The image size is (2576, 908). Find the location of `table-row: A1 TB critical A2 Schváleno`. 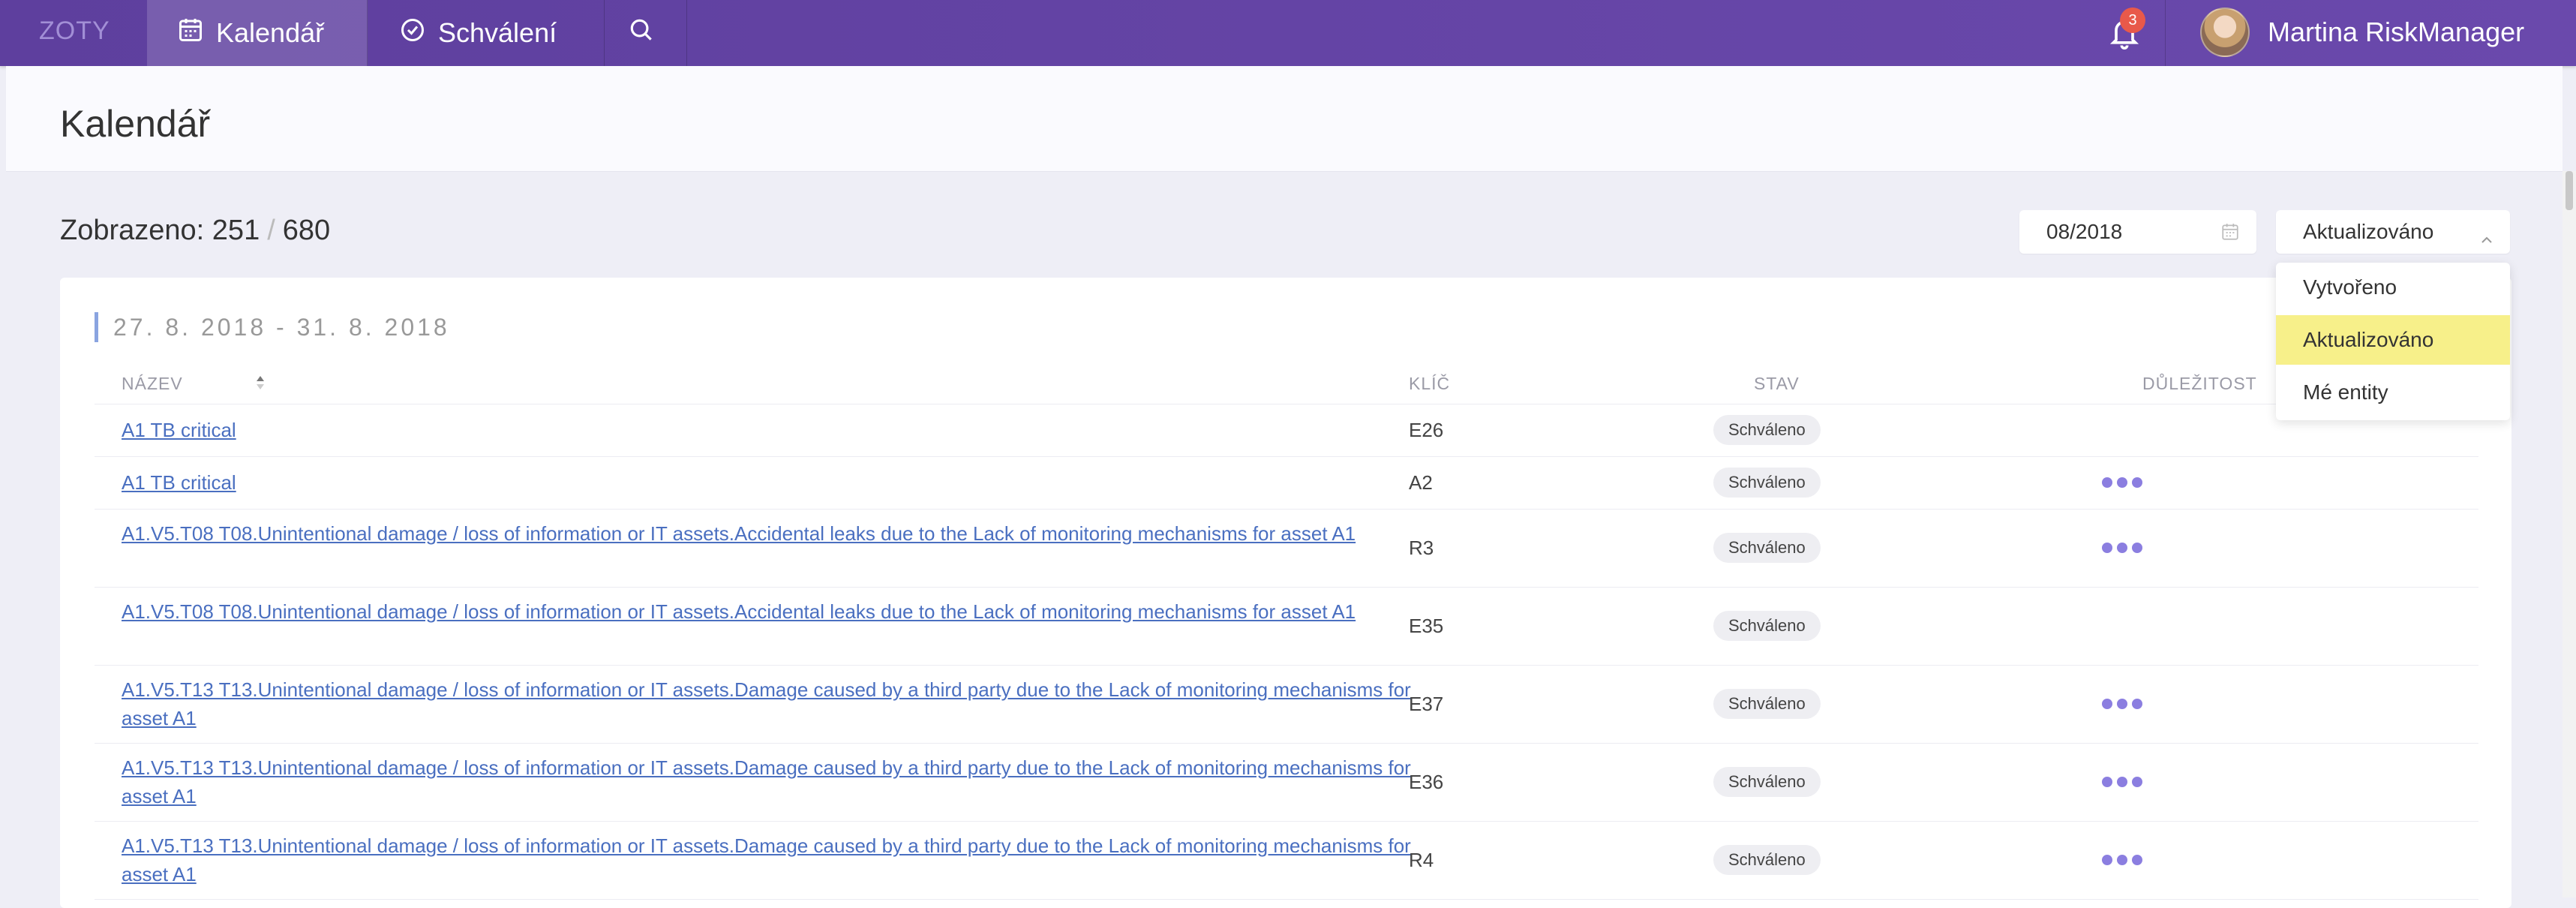

table-row: A1 TB critical A2 Schváleno is located at coordinates (1286, 483).